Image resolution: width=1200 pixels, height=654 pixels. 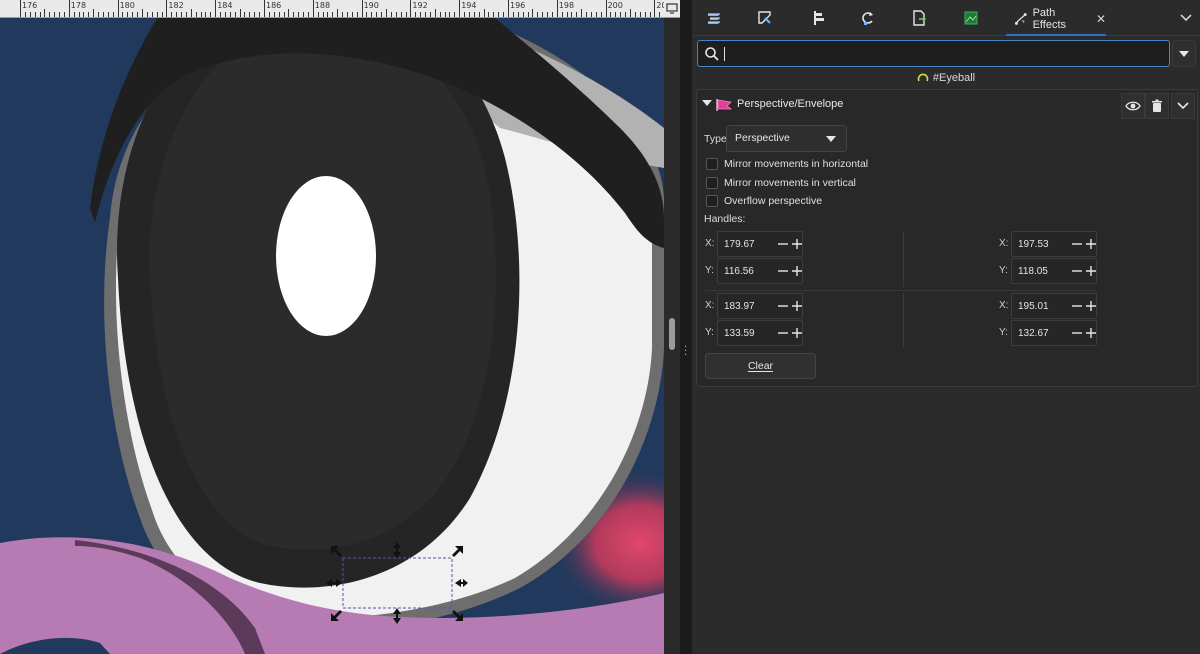 What do you see at coordinates (1183, 106) in the screenshot?
I see `effect-options-button` at bounding box center [1183, 106].